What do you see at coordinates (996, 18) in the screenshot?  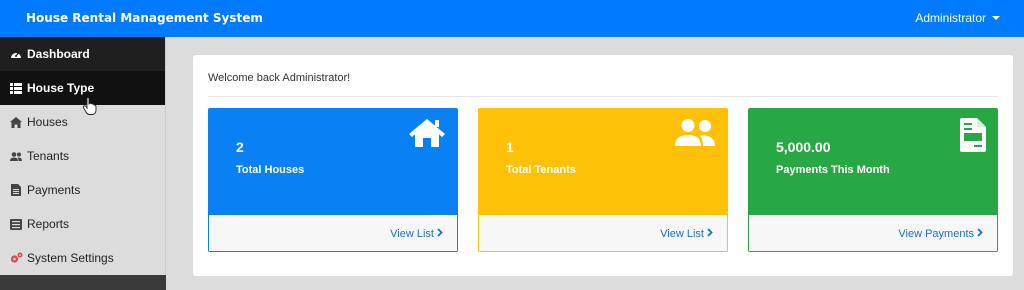 I see `caret-down-icon` at bounding box center [996, 18].